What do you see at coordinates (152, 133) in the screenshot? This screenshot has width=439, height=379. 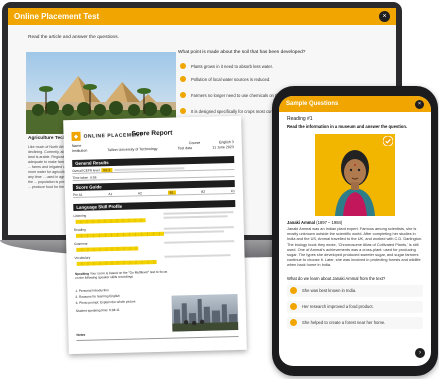 I see `report-title: Score Report` at bounding box center [152, 133].